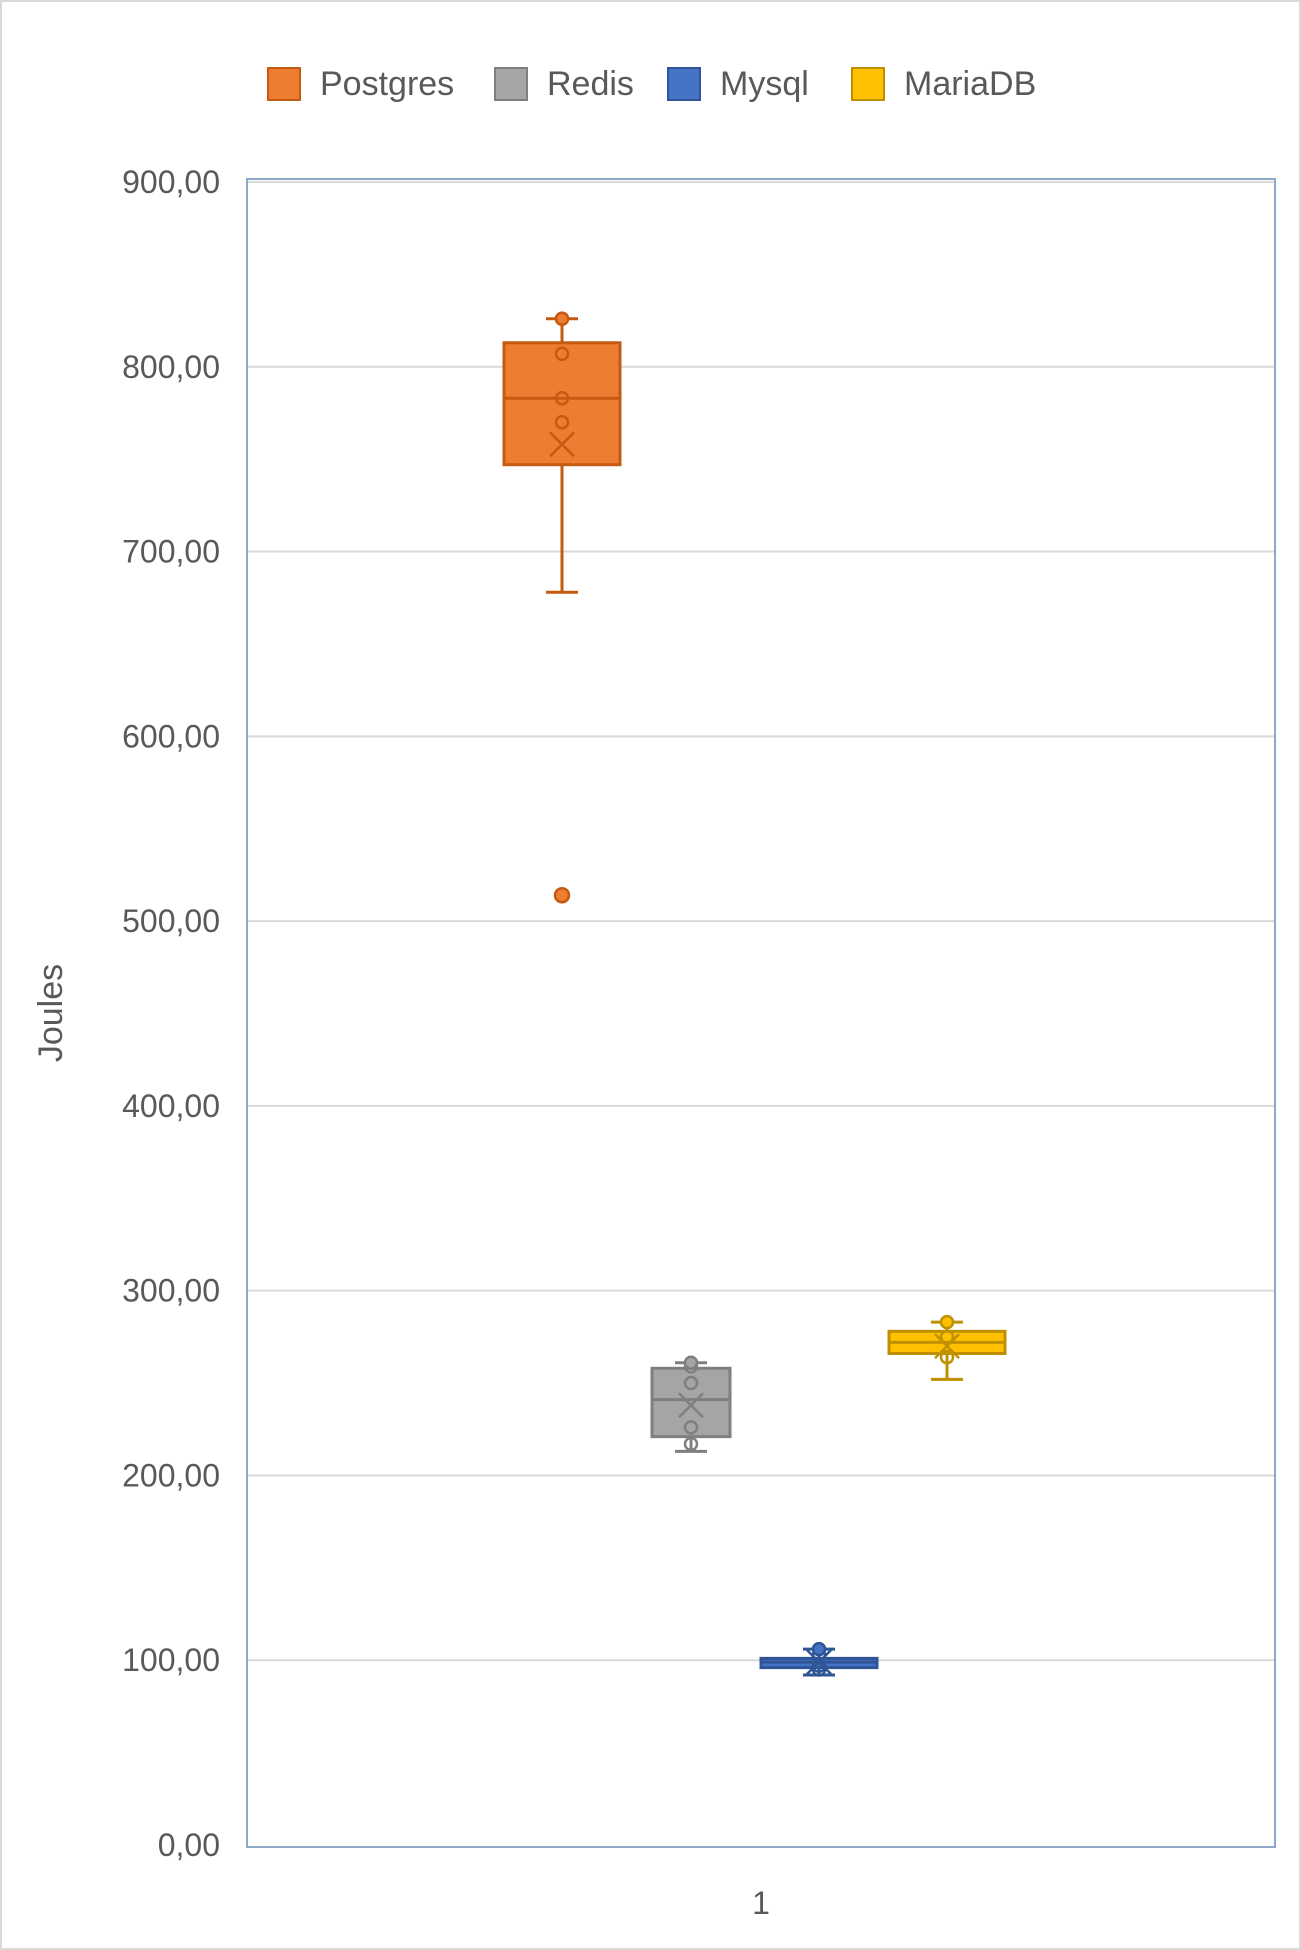  I want to click on outlier-point, so click(562, 895).